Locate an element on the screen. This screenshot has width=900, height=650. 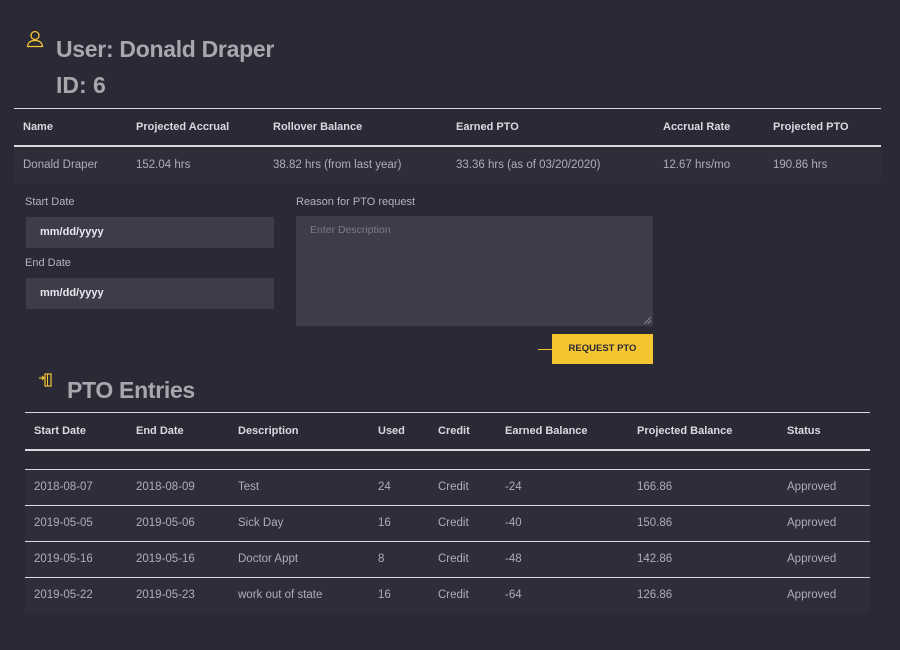
button-accent-line is located at coordinates (545, 349).